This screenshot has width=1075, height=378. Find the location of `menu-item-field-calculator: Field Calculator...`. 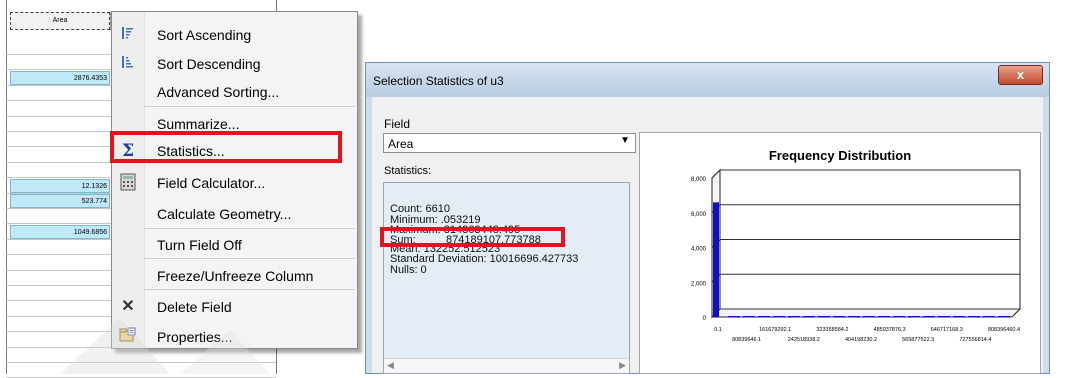

menu-item-field-calculator: Field Calculator... is located at coordinates (234, 183).